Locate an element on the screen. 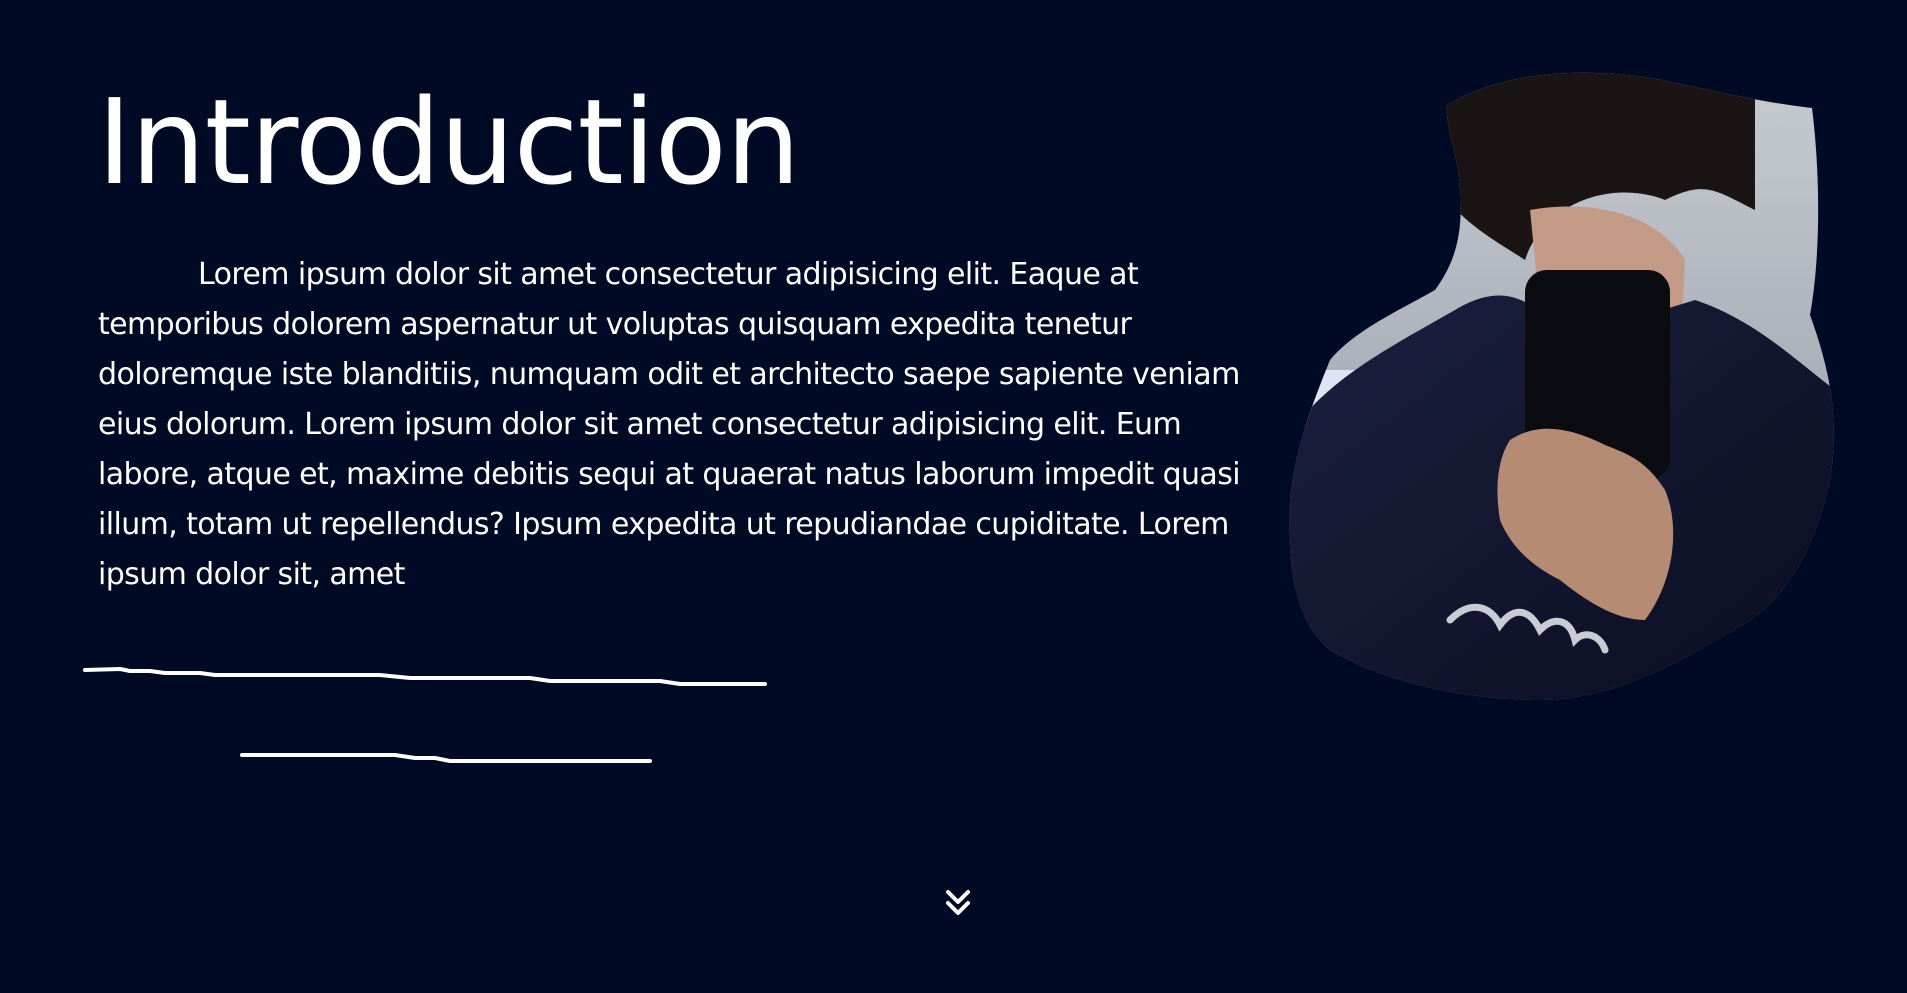 The width and height of the screenshot is (1907, 993). scribble-line-bottom is located at coordinates (446, 758).